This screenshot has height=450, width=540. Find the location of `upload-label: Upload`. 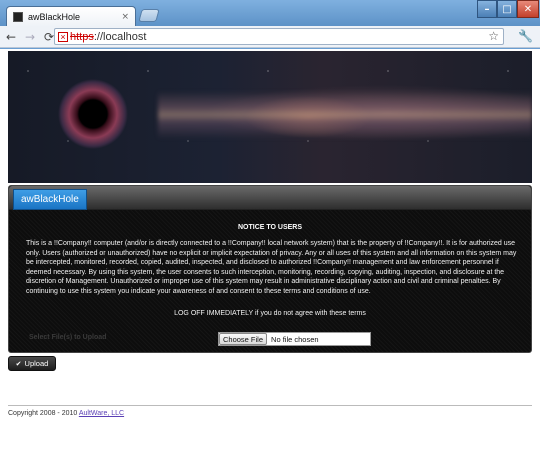

upload-label: Upload is located at coordinates (36, 363).